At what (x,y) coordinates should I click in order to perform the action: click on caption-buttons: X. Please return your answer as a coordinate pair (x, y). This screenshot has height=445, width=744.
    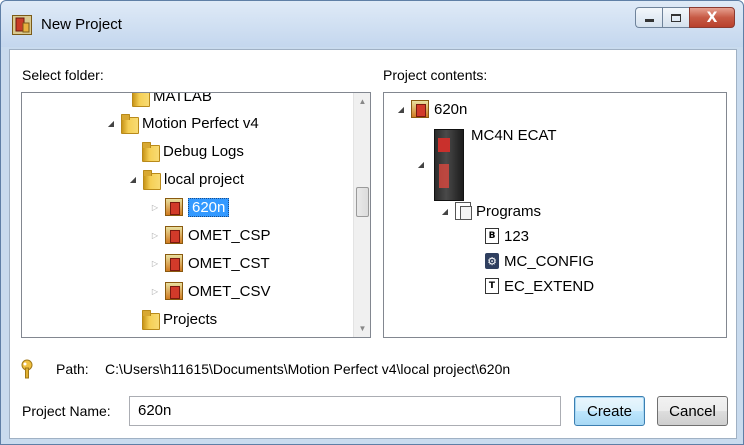
    Looking at the image, I should click on (685, 18).